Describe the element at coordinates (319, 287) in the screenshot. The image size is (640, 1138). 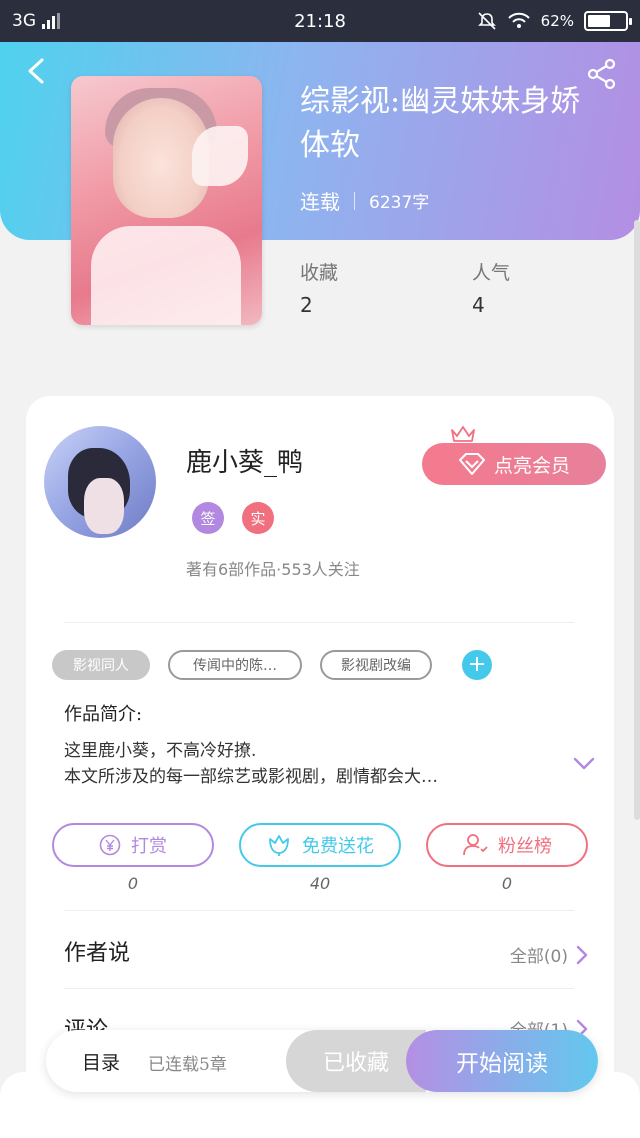
I see `stat-favorites: 收藏 2` at that location.